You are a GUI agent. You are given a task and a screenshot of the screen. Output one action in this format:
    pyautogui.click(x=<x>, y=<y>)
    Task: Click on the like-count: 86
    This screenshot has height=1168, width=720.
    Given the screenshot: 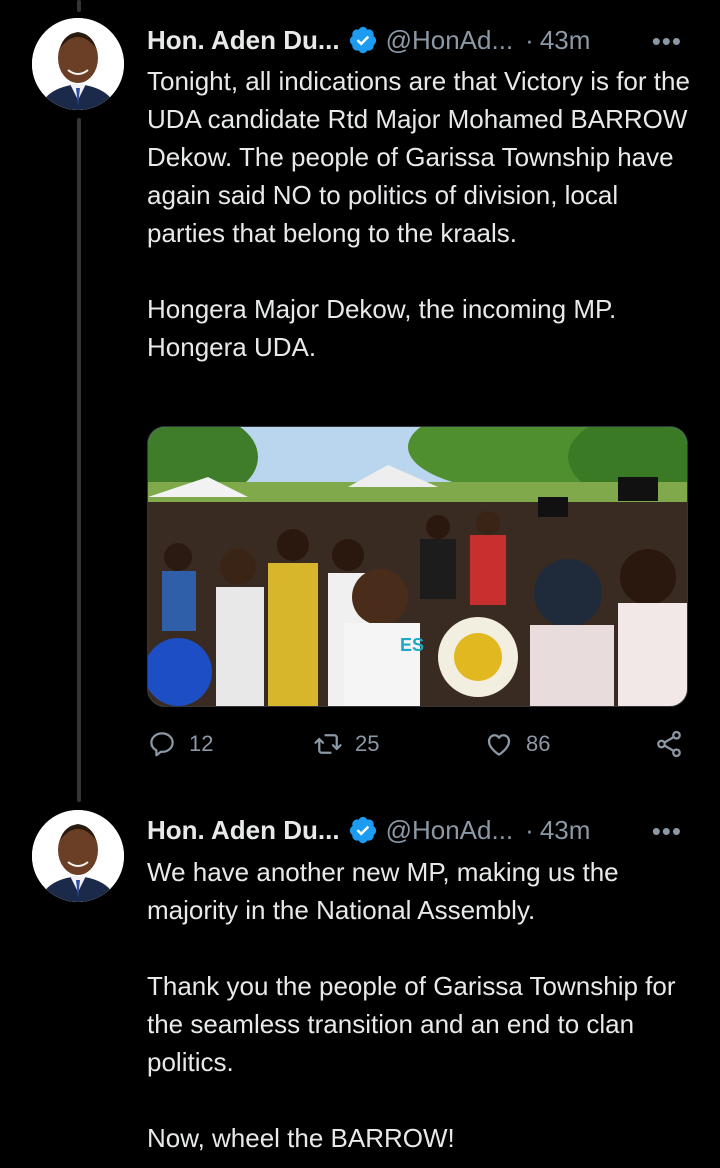 What is the action you would take?
    pyautogui.click(x=538, y=743)
    